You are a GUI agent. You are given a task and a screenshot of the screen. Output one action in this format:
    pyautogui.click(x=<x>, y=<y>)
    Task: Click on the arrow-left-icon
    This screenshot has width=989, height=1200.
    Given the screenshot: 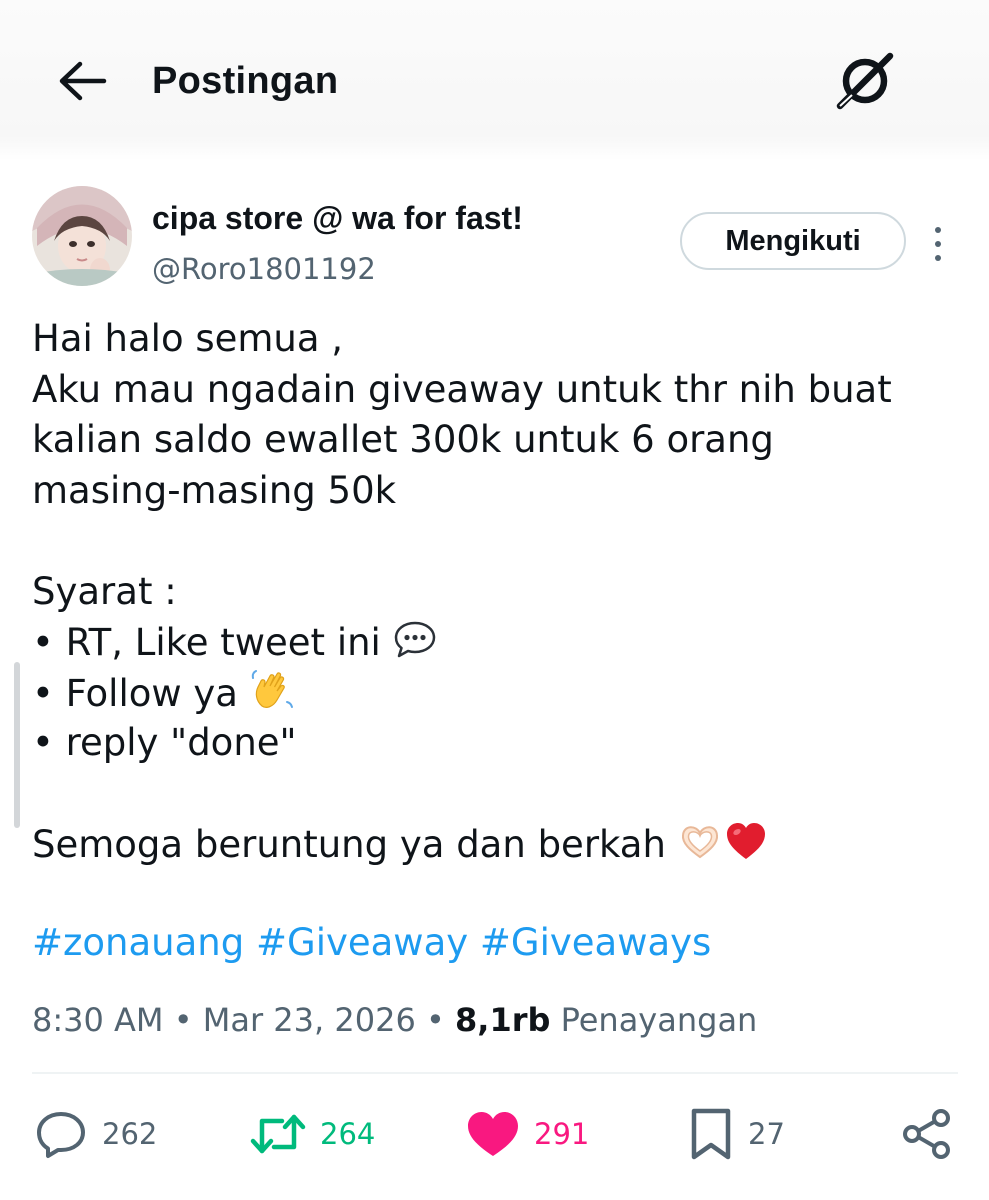 What is the action you would take?
    pyautogui.click(x=82, y=81)
    